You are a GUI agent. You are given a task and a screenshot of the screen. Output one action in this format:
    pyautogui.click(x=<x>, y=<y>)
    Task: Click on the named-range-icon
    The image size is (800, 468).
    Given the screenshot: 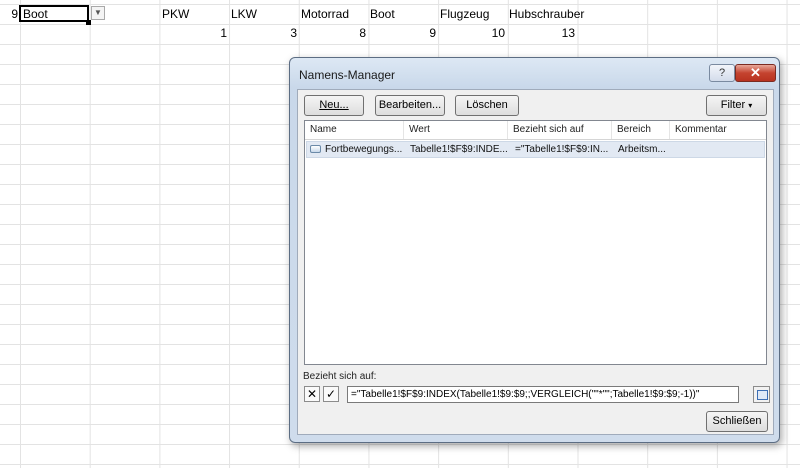 What is the action you would take?
    pyautogui.click(x=315, y=149)
    